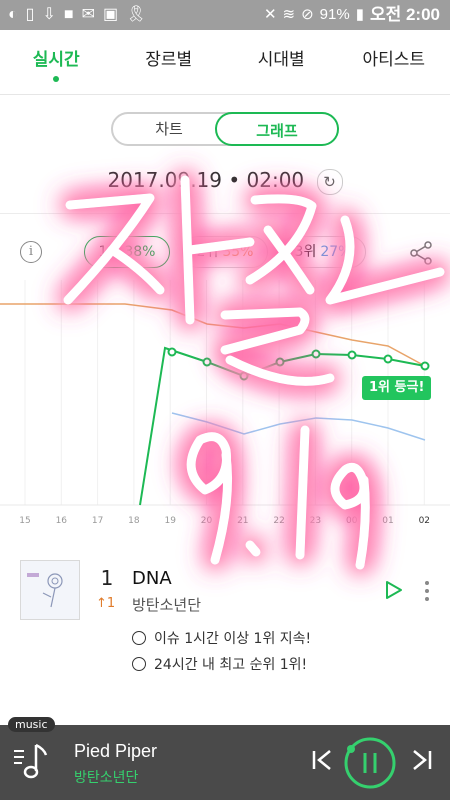 This screenshot has height=800, width=450. What do you see at coordinates (13, 14) in the screenshot?
I see `notification-icon: ◐` at bounding box center [13, 14].